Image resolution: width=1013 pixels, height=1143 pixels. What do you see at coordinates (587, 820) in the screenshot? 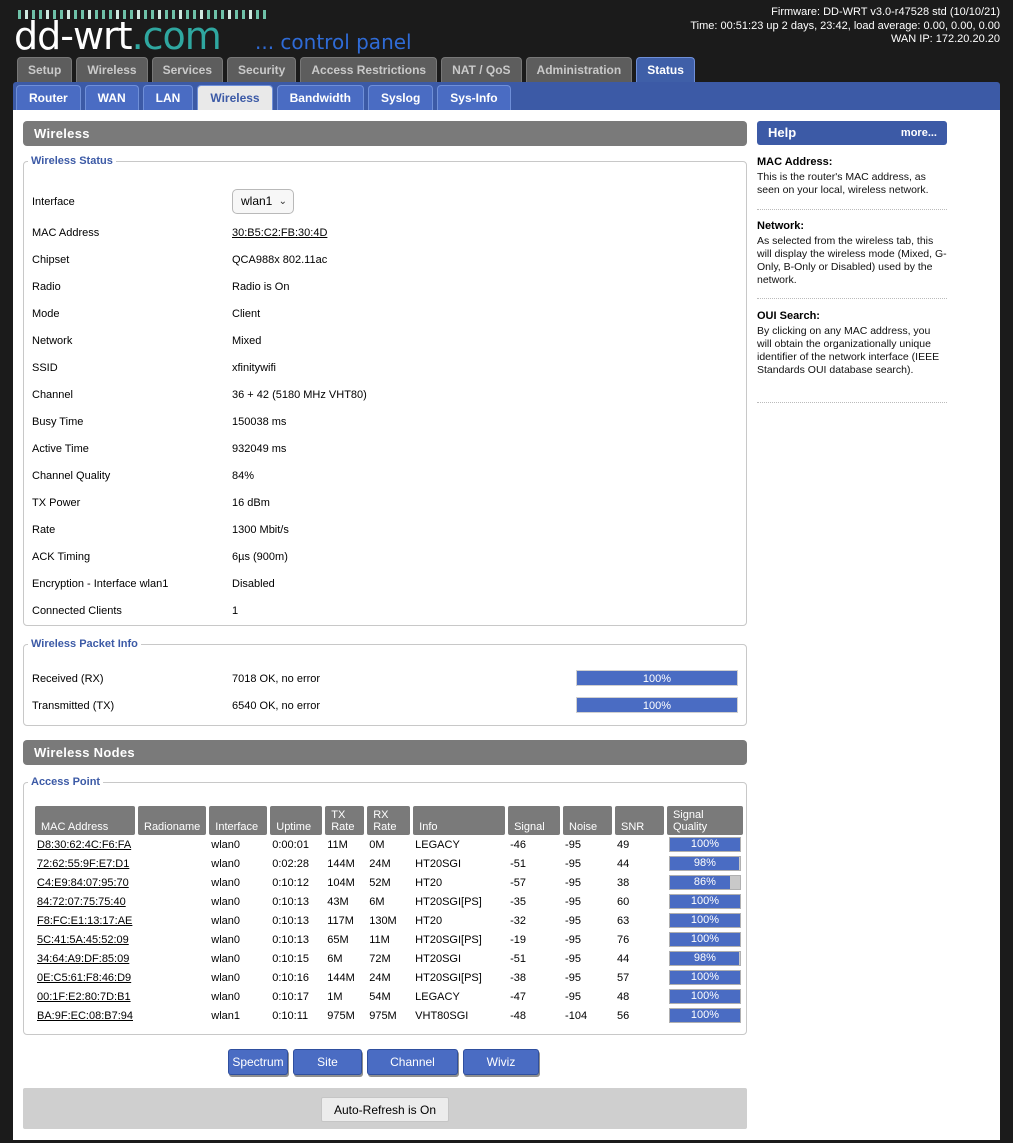
I see `col-noise: Noise` at bounding box center [587, 820].